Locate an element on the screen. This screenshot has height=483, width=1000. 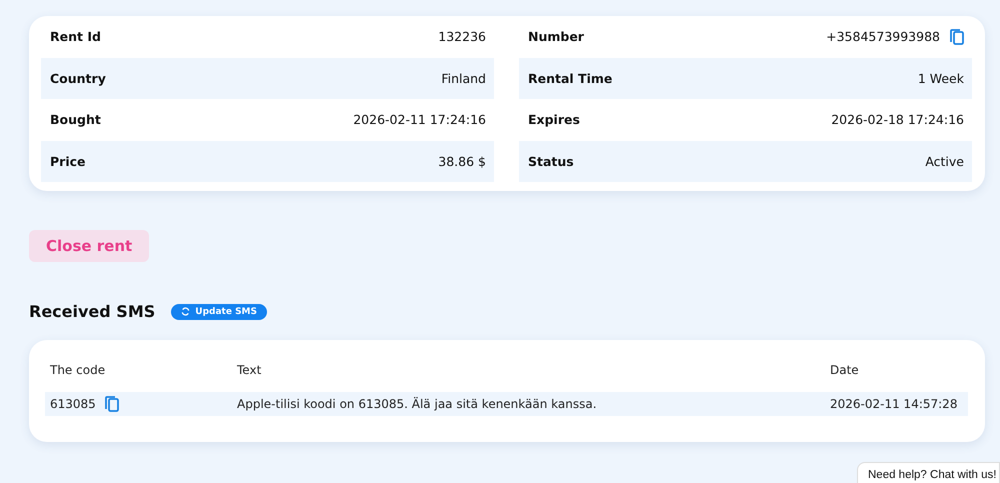
code-cell: 613085 is located at coordinates (73, 404).